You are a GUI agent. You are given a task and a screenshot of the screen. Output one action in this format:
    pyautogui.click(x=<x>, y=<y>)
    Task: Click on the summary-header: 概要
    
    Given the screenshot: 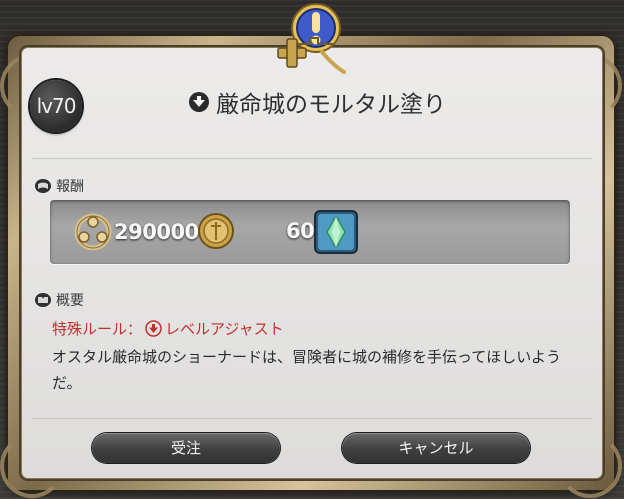 What is the action you would take?
    pyautogui.click(x=59, y=300)
    